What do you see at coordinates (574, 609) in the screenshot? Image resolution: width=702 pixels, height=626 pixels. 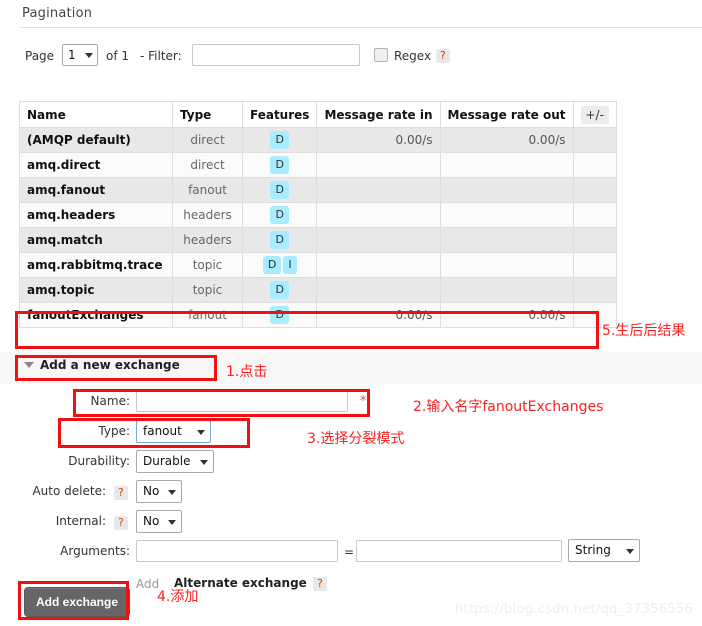 I see `watermark: https://blog.csdn.net/qq_37356556` at bounding box center [574, 609].